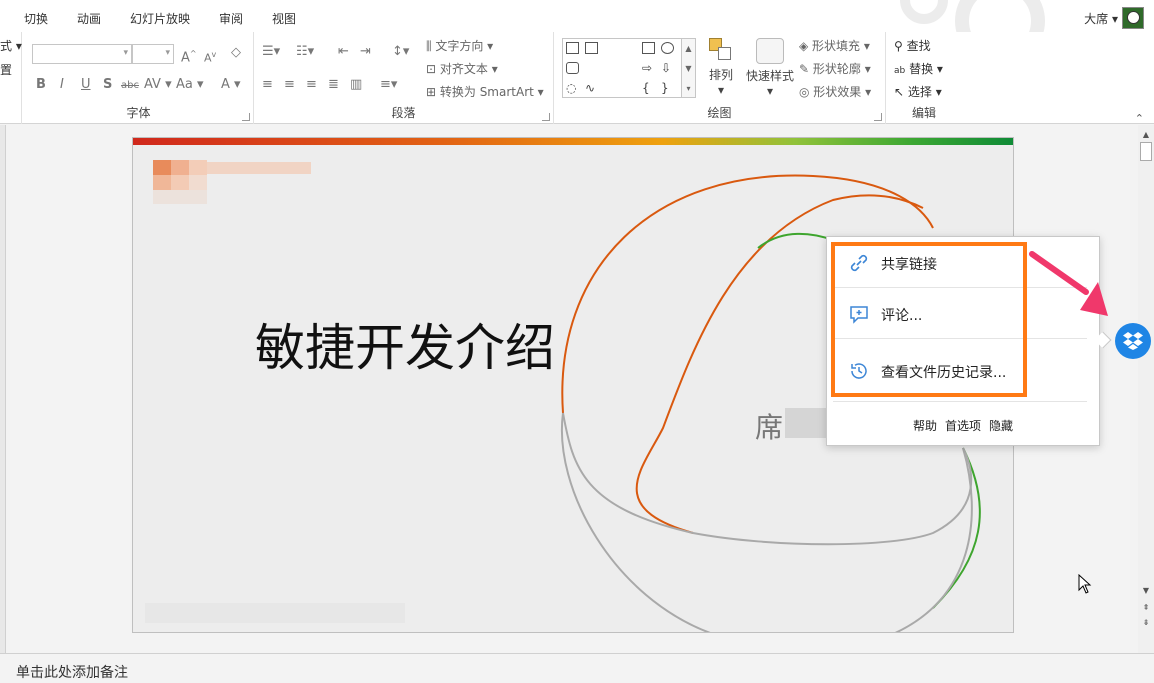  Describe the element at coordinates (6, 70) in the screenshot. I see `reset-button-partial: 置` at that location.